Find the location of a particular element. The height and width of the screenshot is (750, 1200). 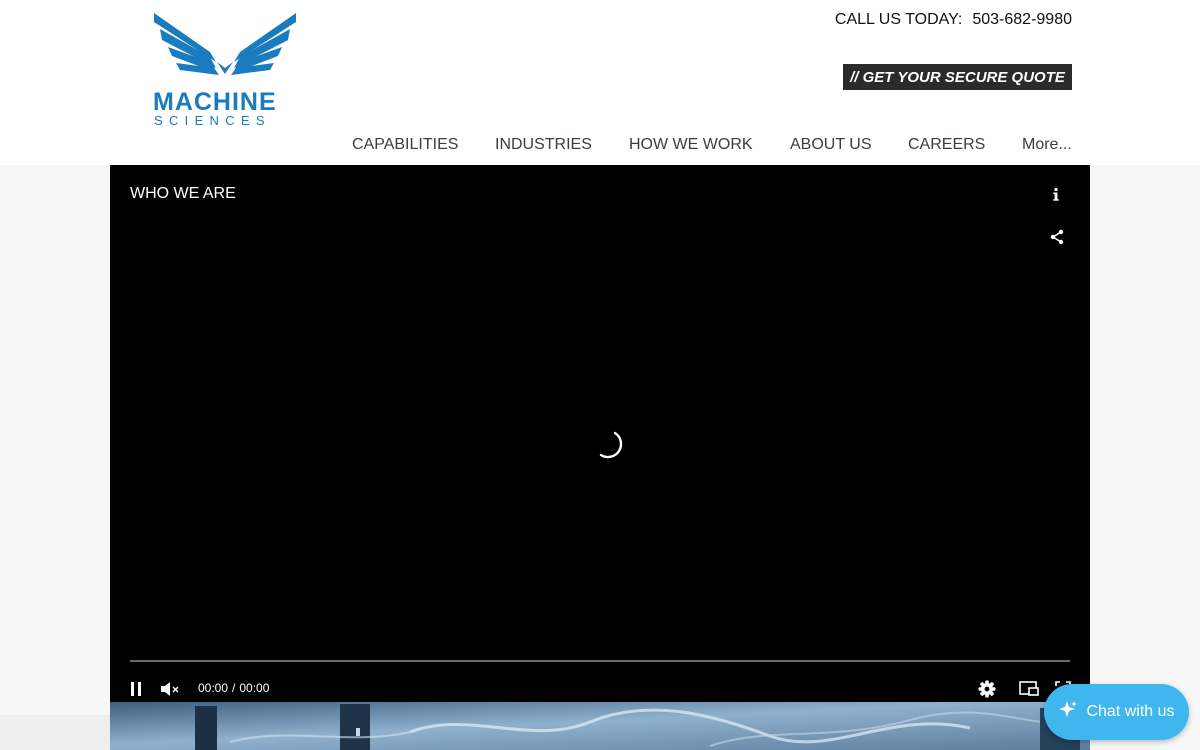

nav-about-us: ABOUT US is located at coordinates (831, 145).